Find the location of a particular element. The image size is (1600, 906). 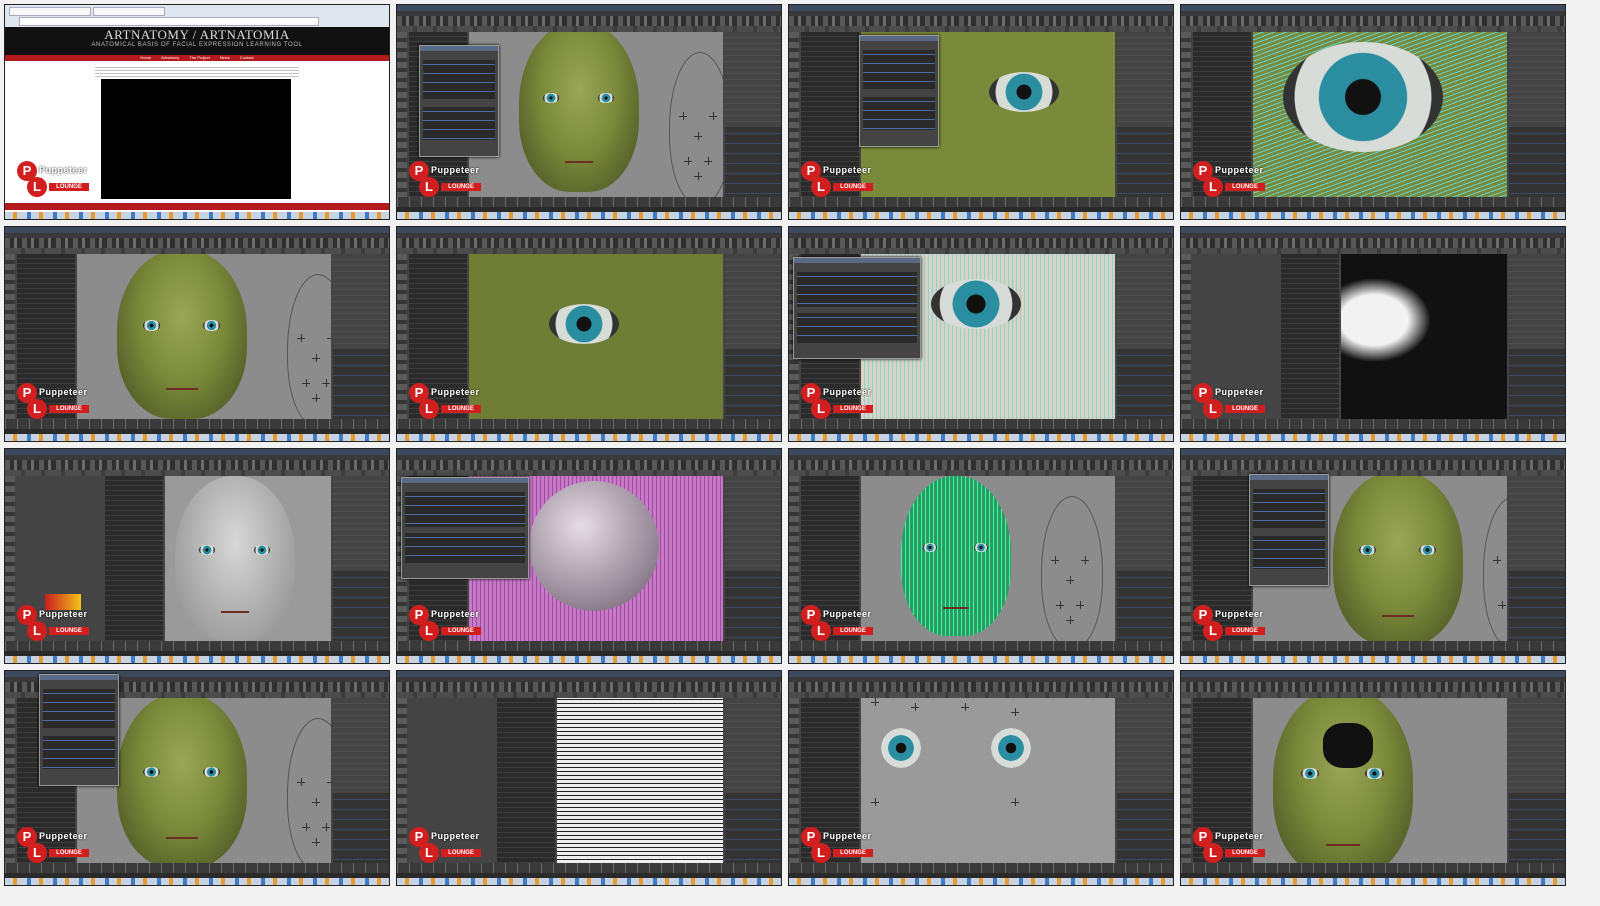

nav-link: The Project is located at coordinates (199, 58).